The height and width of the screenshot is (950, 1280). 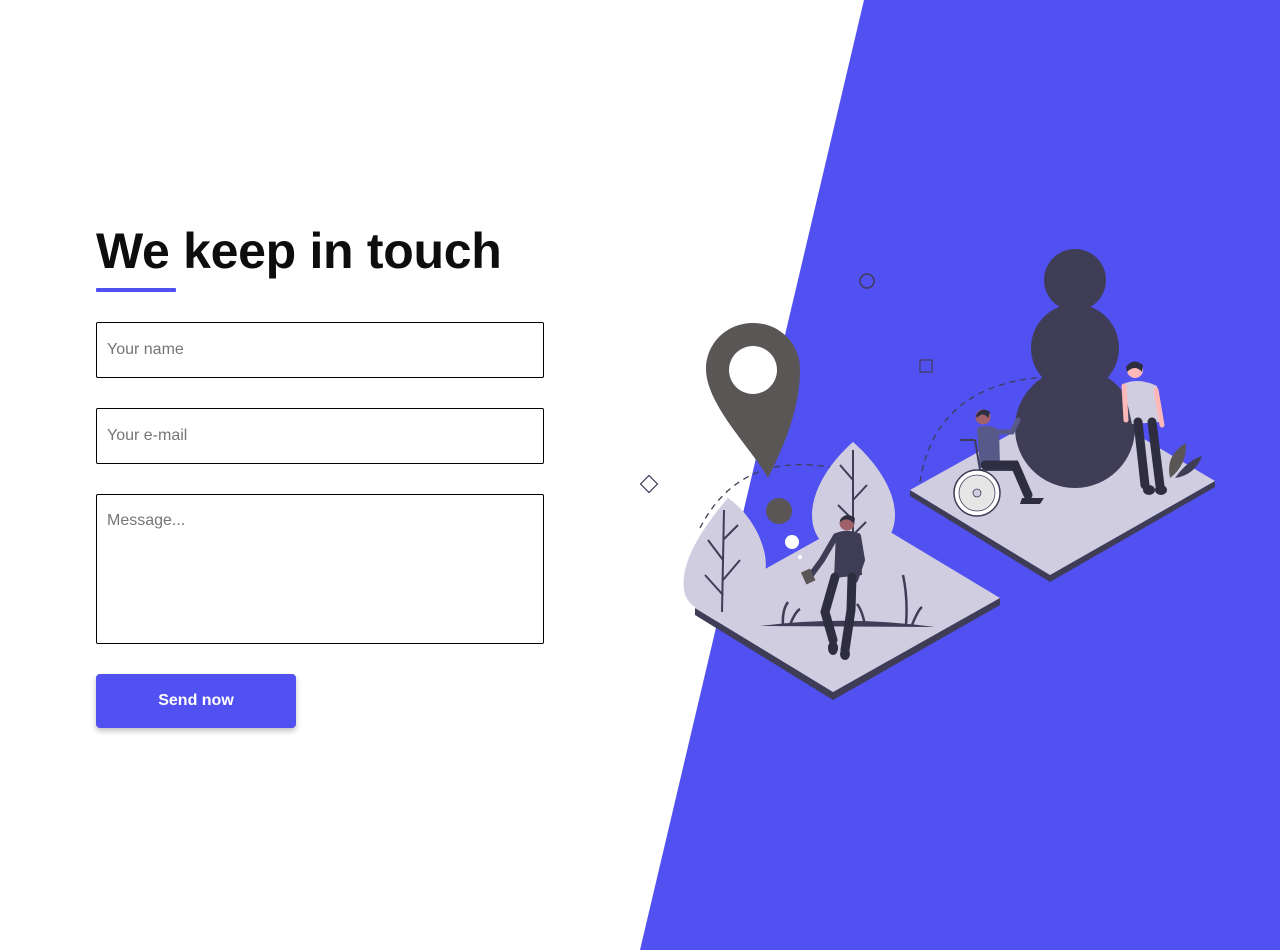 I want to click on title-underline, so click(x=136, y=290).